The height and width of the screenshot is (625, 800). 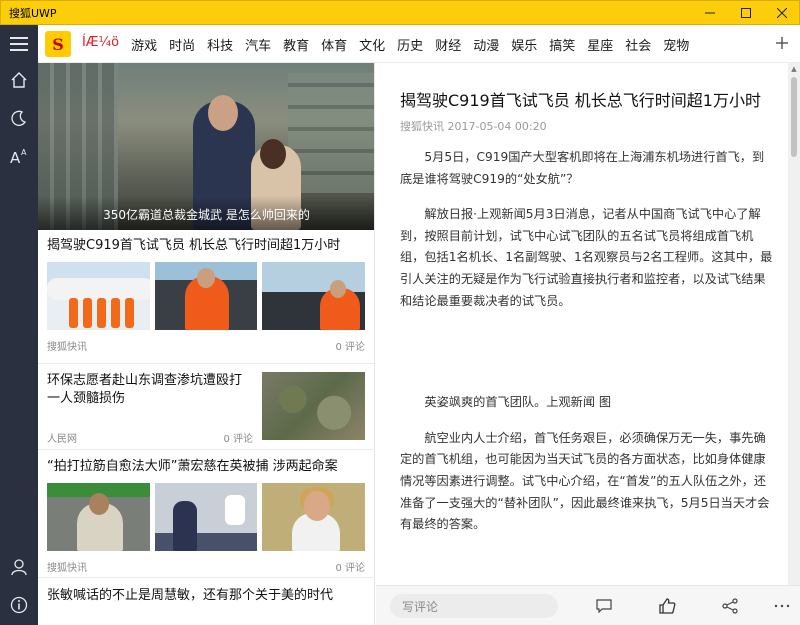 What do you see at coordinates (473, 126) in the screenshot?
I see `article-meta: 搜狐快讯 2017-05-04 00:20` at bounding box center [473, 126].